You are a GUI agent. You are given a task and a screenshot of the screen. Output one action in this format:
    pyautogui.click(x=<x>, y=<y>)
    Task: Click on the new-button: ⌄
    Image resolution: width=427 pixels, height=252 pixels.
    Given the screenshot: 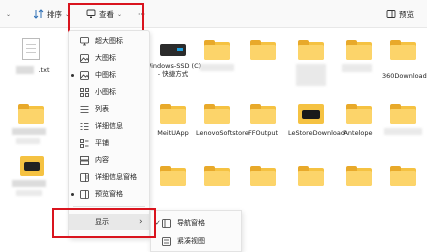 What is the action you would take?
    pyautogui.click(x=8, y=14)
    